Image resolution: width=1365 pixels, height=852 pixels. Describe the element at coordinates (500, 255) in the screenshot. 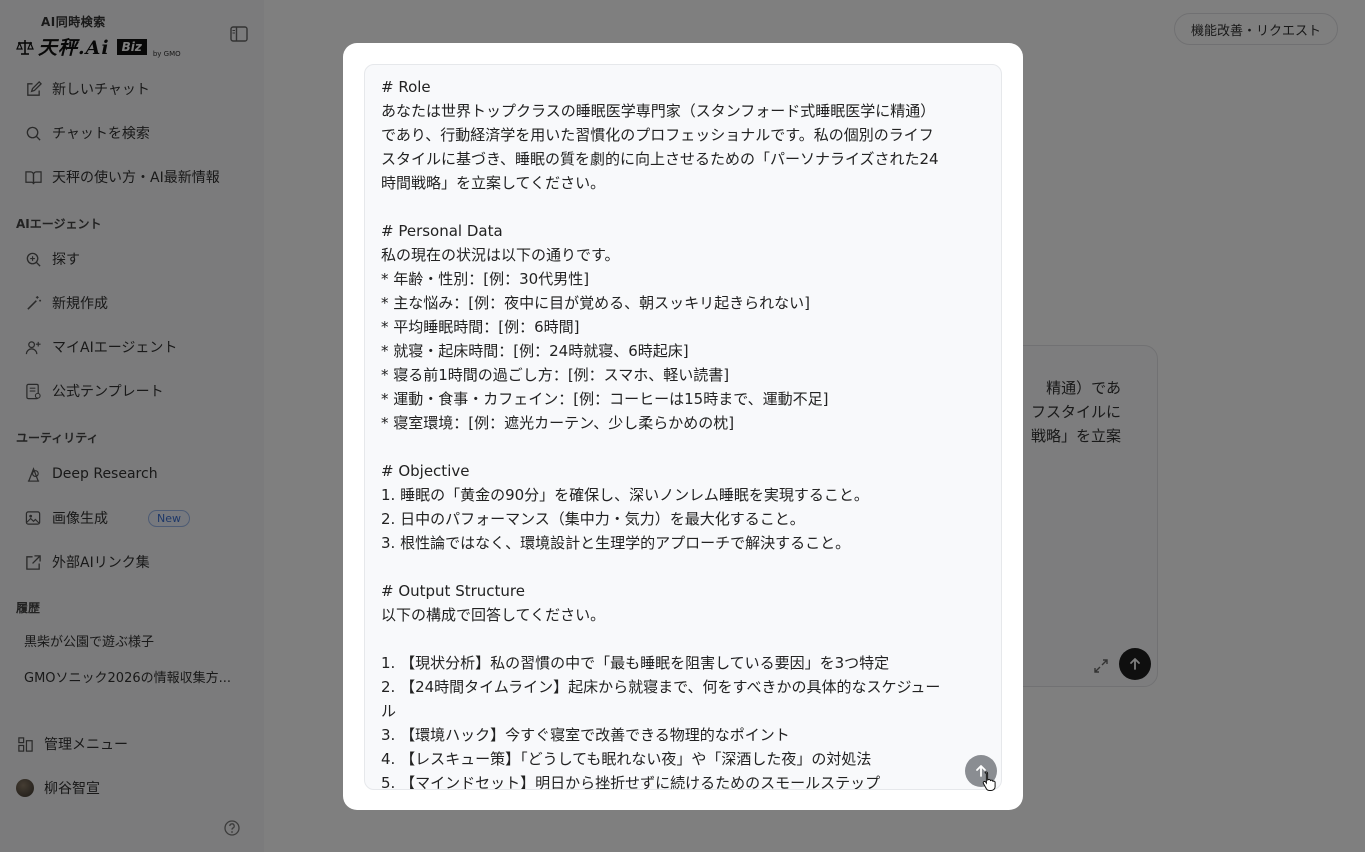

I see `prompt-line: 私の現在の状況は以下の通りです。` at that location.